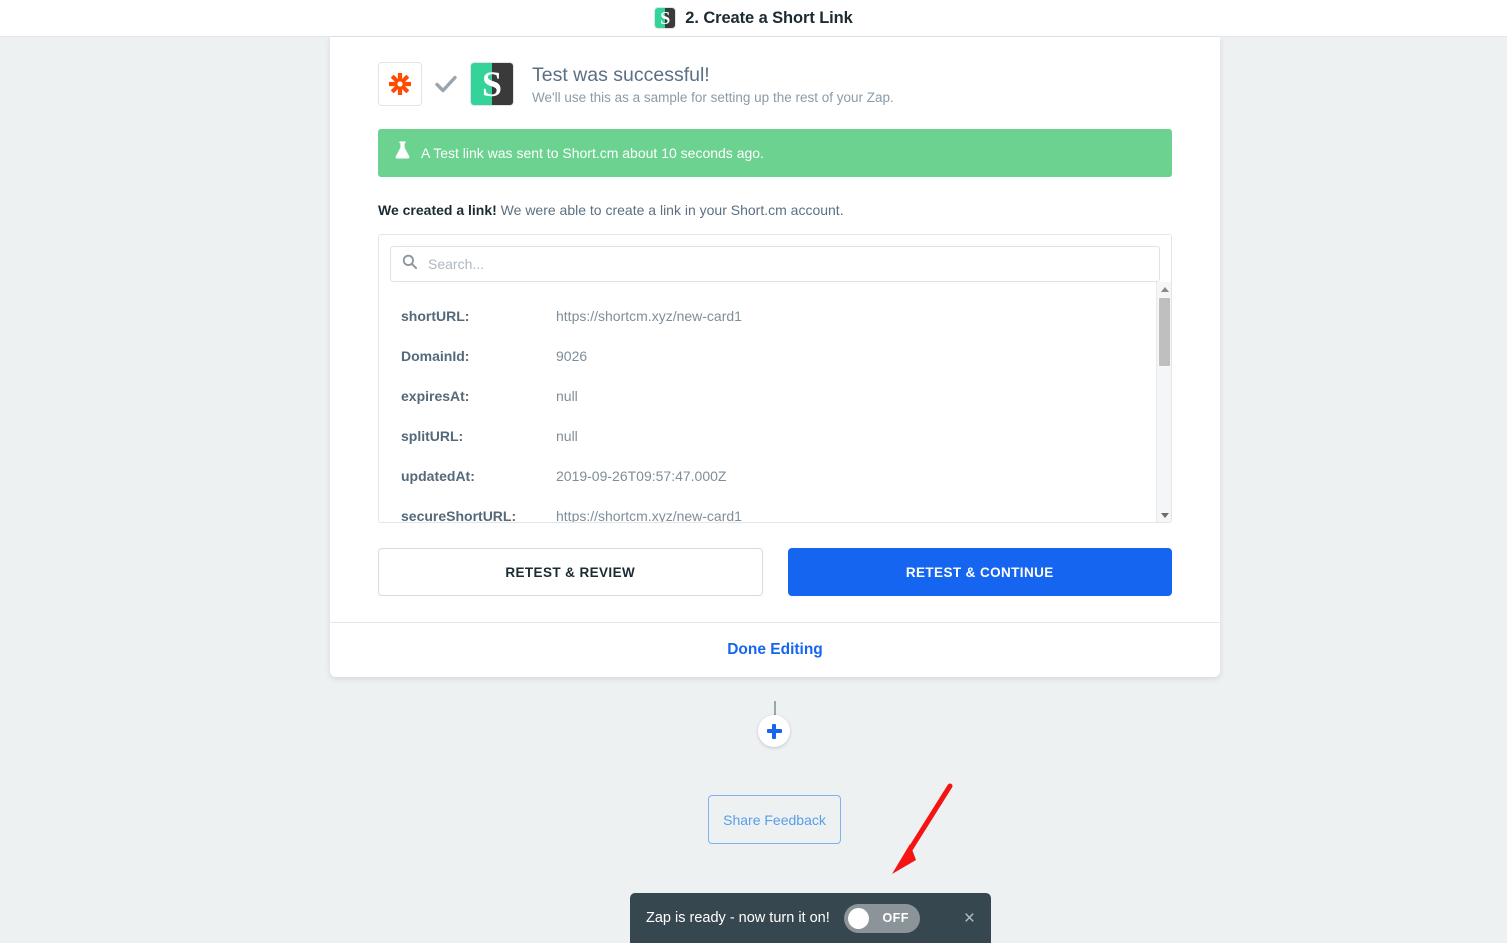 Image resolution: width=1507 pixels, height=943 pixels. What do you see at coordinates (738, 918) in the screenshot?
I see `toast-message: Zap is ready - now turn it on!` at bounding box center [738, 918].